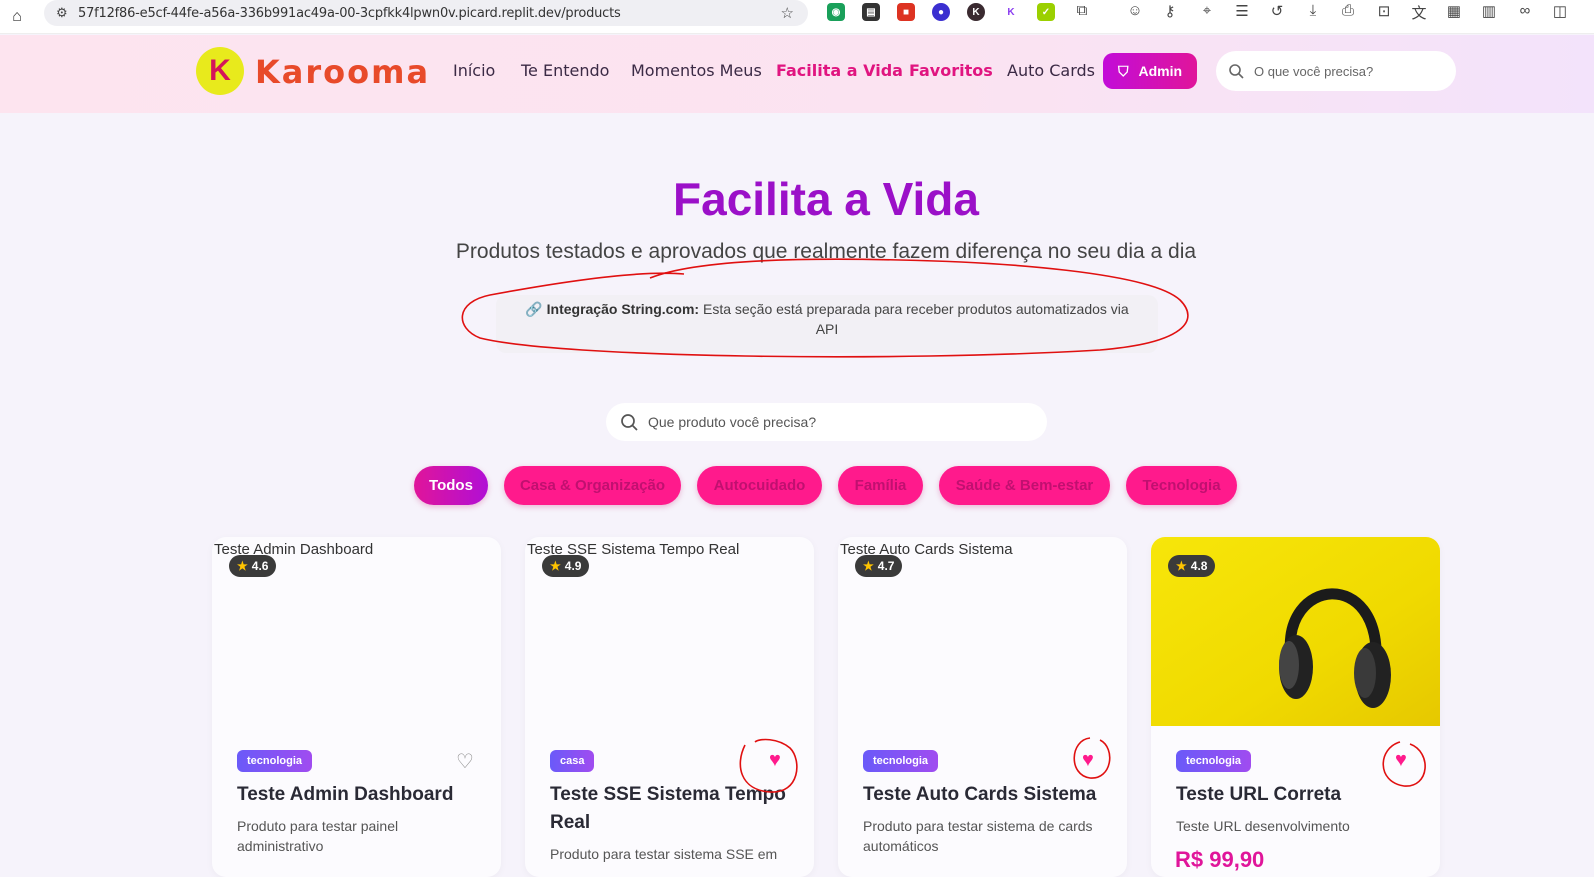 This screenshot has height=877, width=1594. Describe the element at coordinates (1301, 795) in the screenshot. I see `product-title: Teste URL Correta` at that location.